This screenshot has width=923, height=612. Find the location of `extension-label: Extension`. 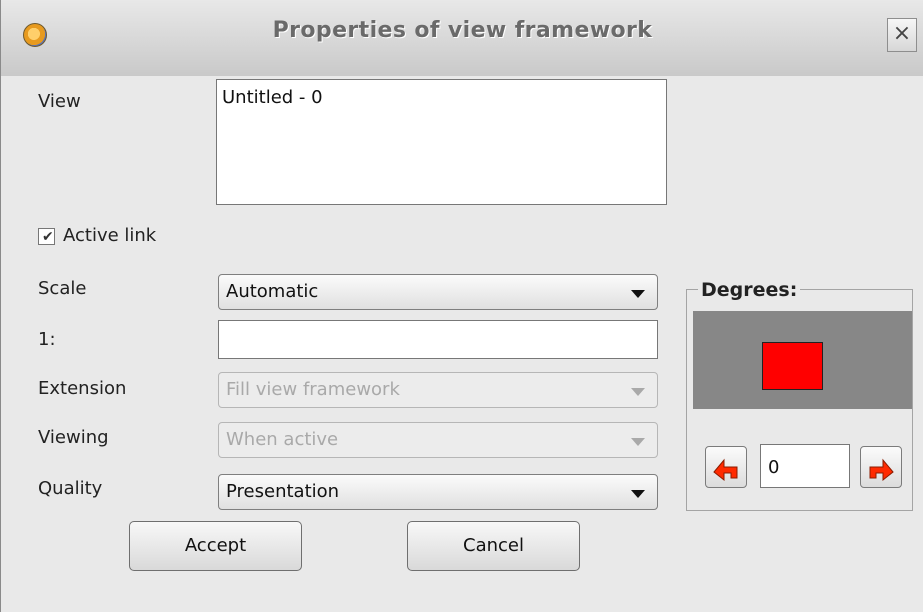

extension-label: Extension is located at coordinates (82, 388).